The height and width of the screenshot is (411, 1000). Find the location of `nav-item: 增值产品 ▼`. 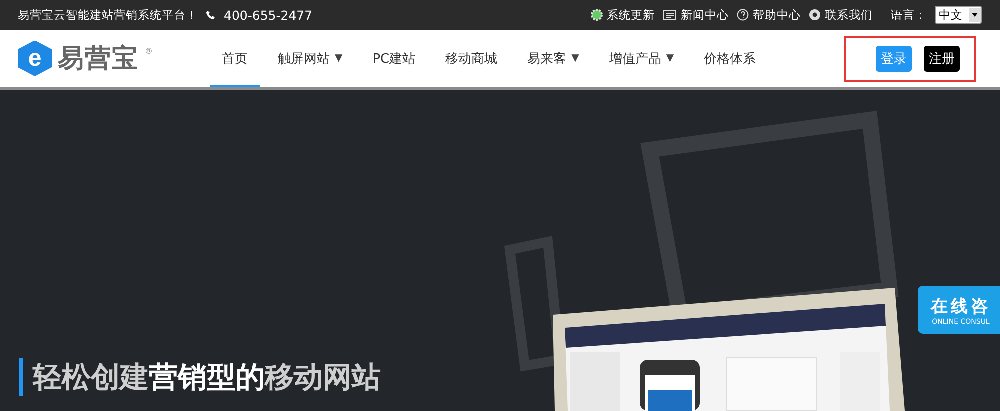

nav-item: 增值产品 ▼ is located at coordinates (641, 58).